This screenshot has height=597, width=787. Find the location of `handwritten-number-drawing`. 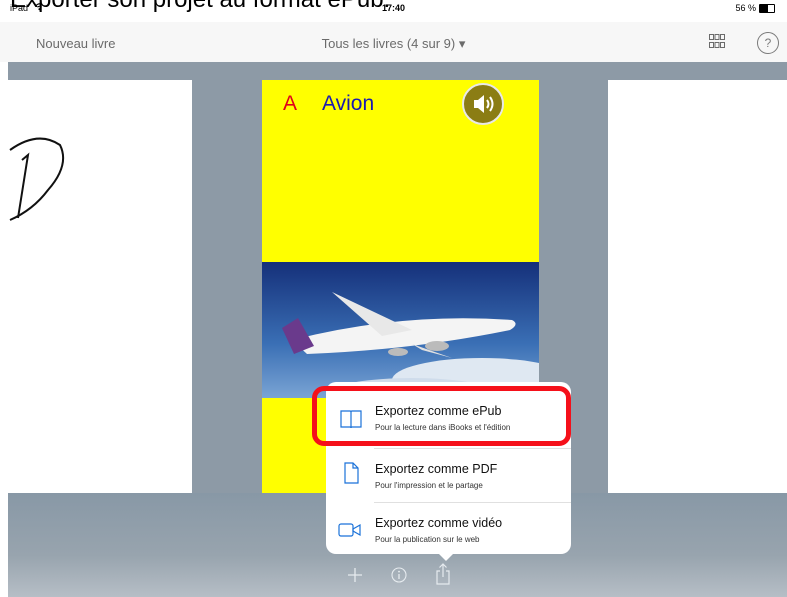

handwritten-number-drawing is located at coordinates (36, 179).